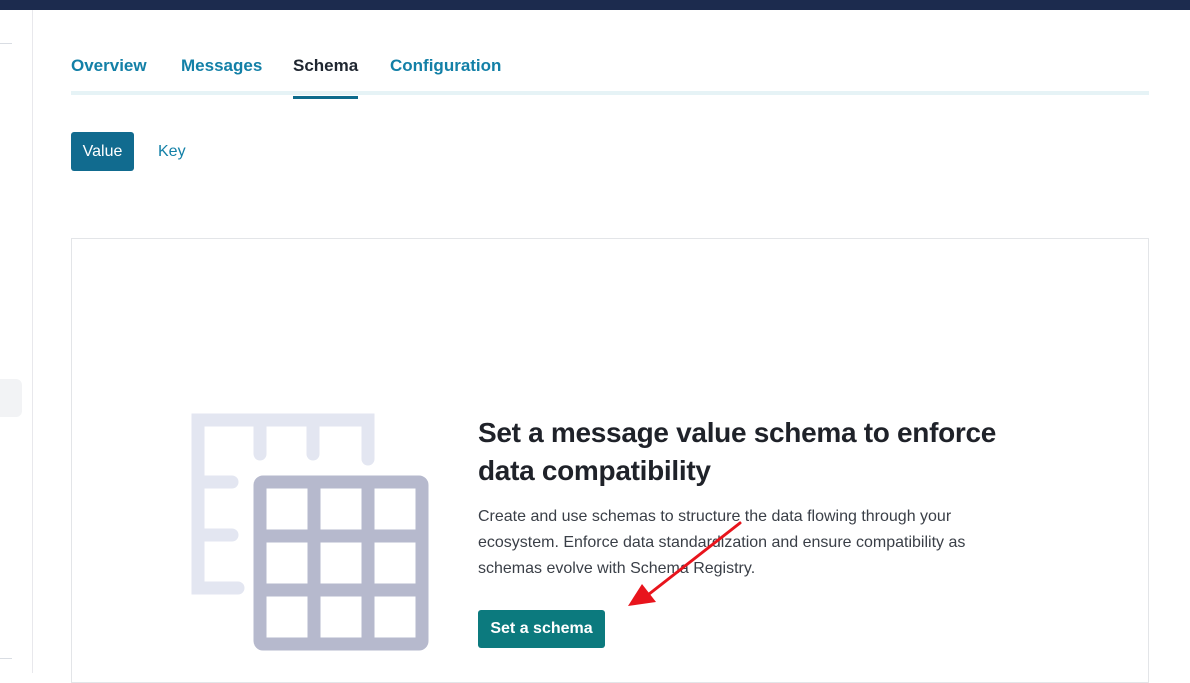 This screenshot has width=1190, height=683. What do you see at coordinates (595, 5) in the screenshot?
I see `top-nav-bar` at bounding box center [595, 5].